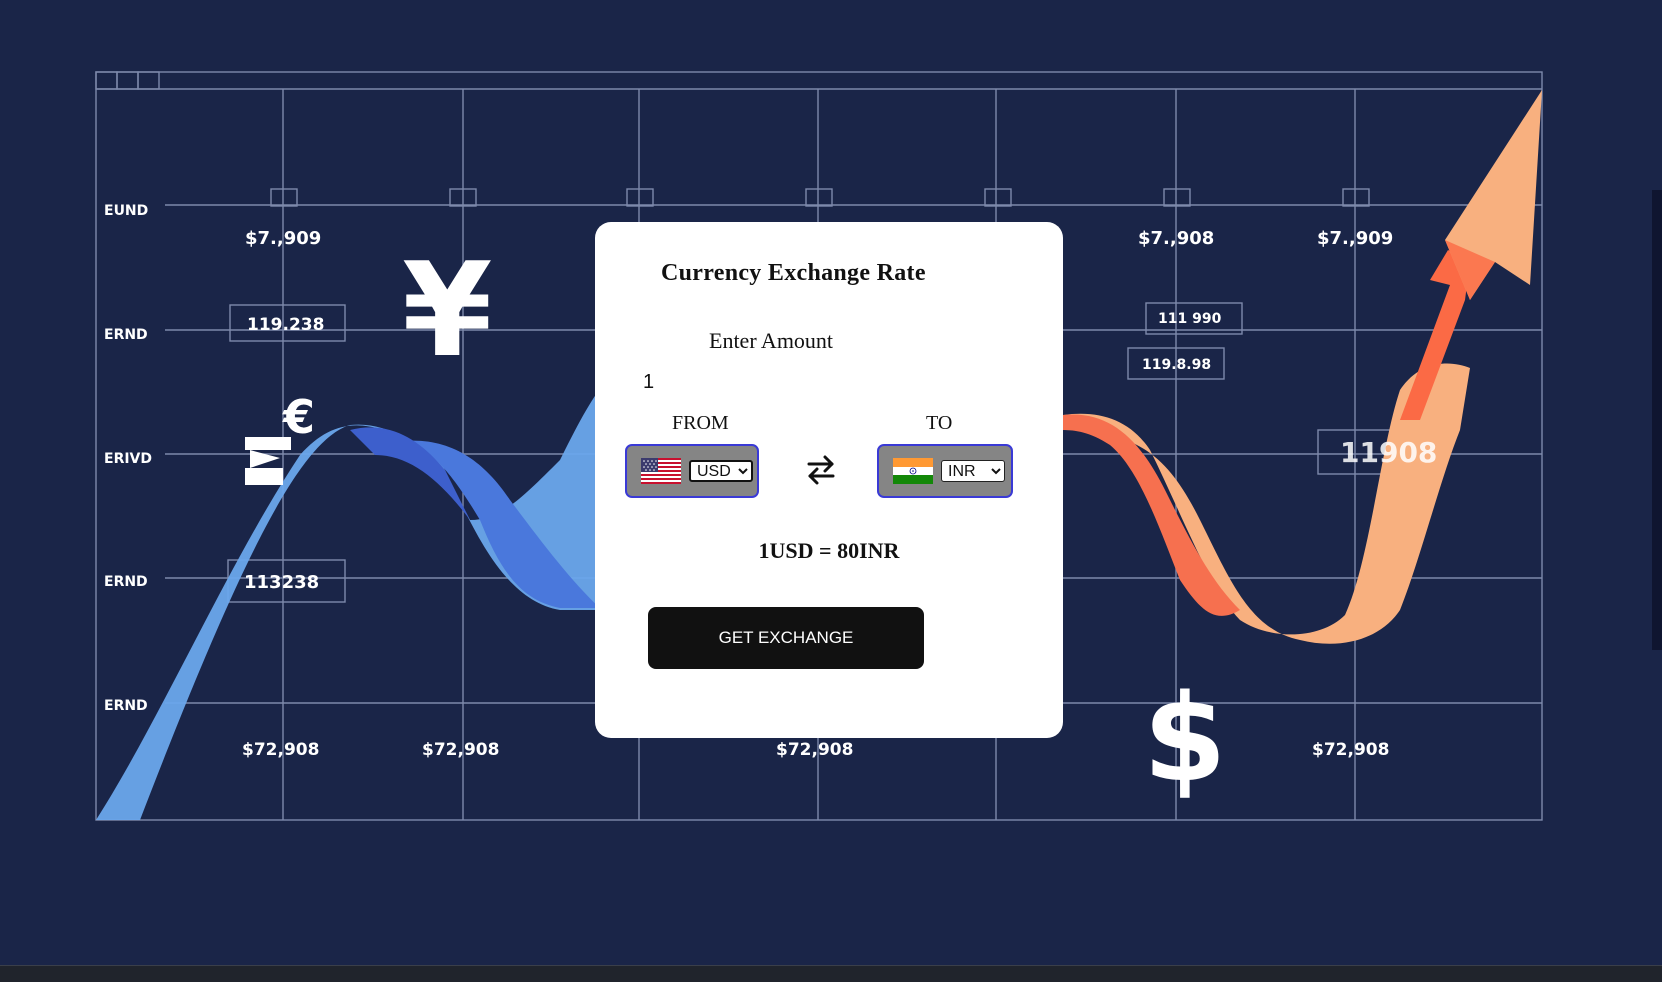 The height and width of the screenshot is (982, 1662). I want to click on boxed-value: 119.238, so click(285, 325).